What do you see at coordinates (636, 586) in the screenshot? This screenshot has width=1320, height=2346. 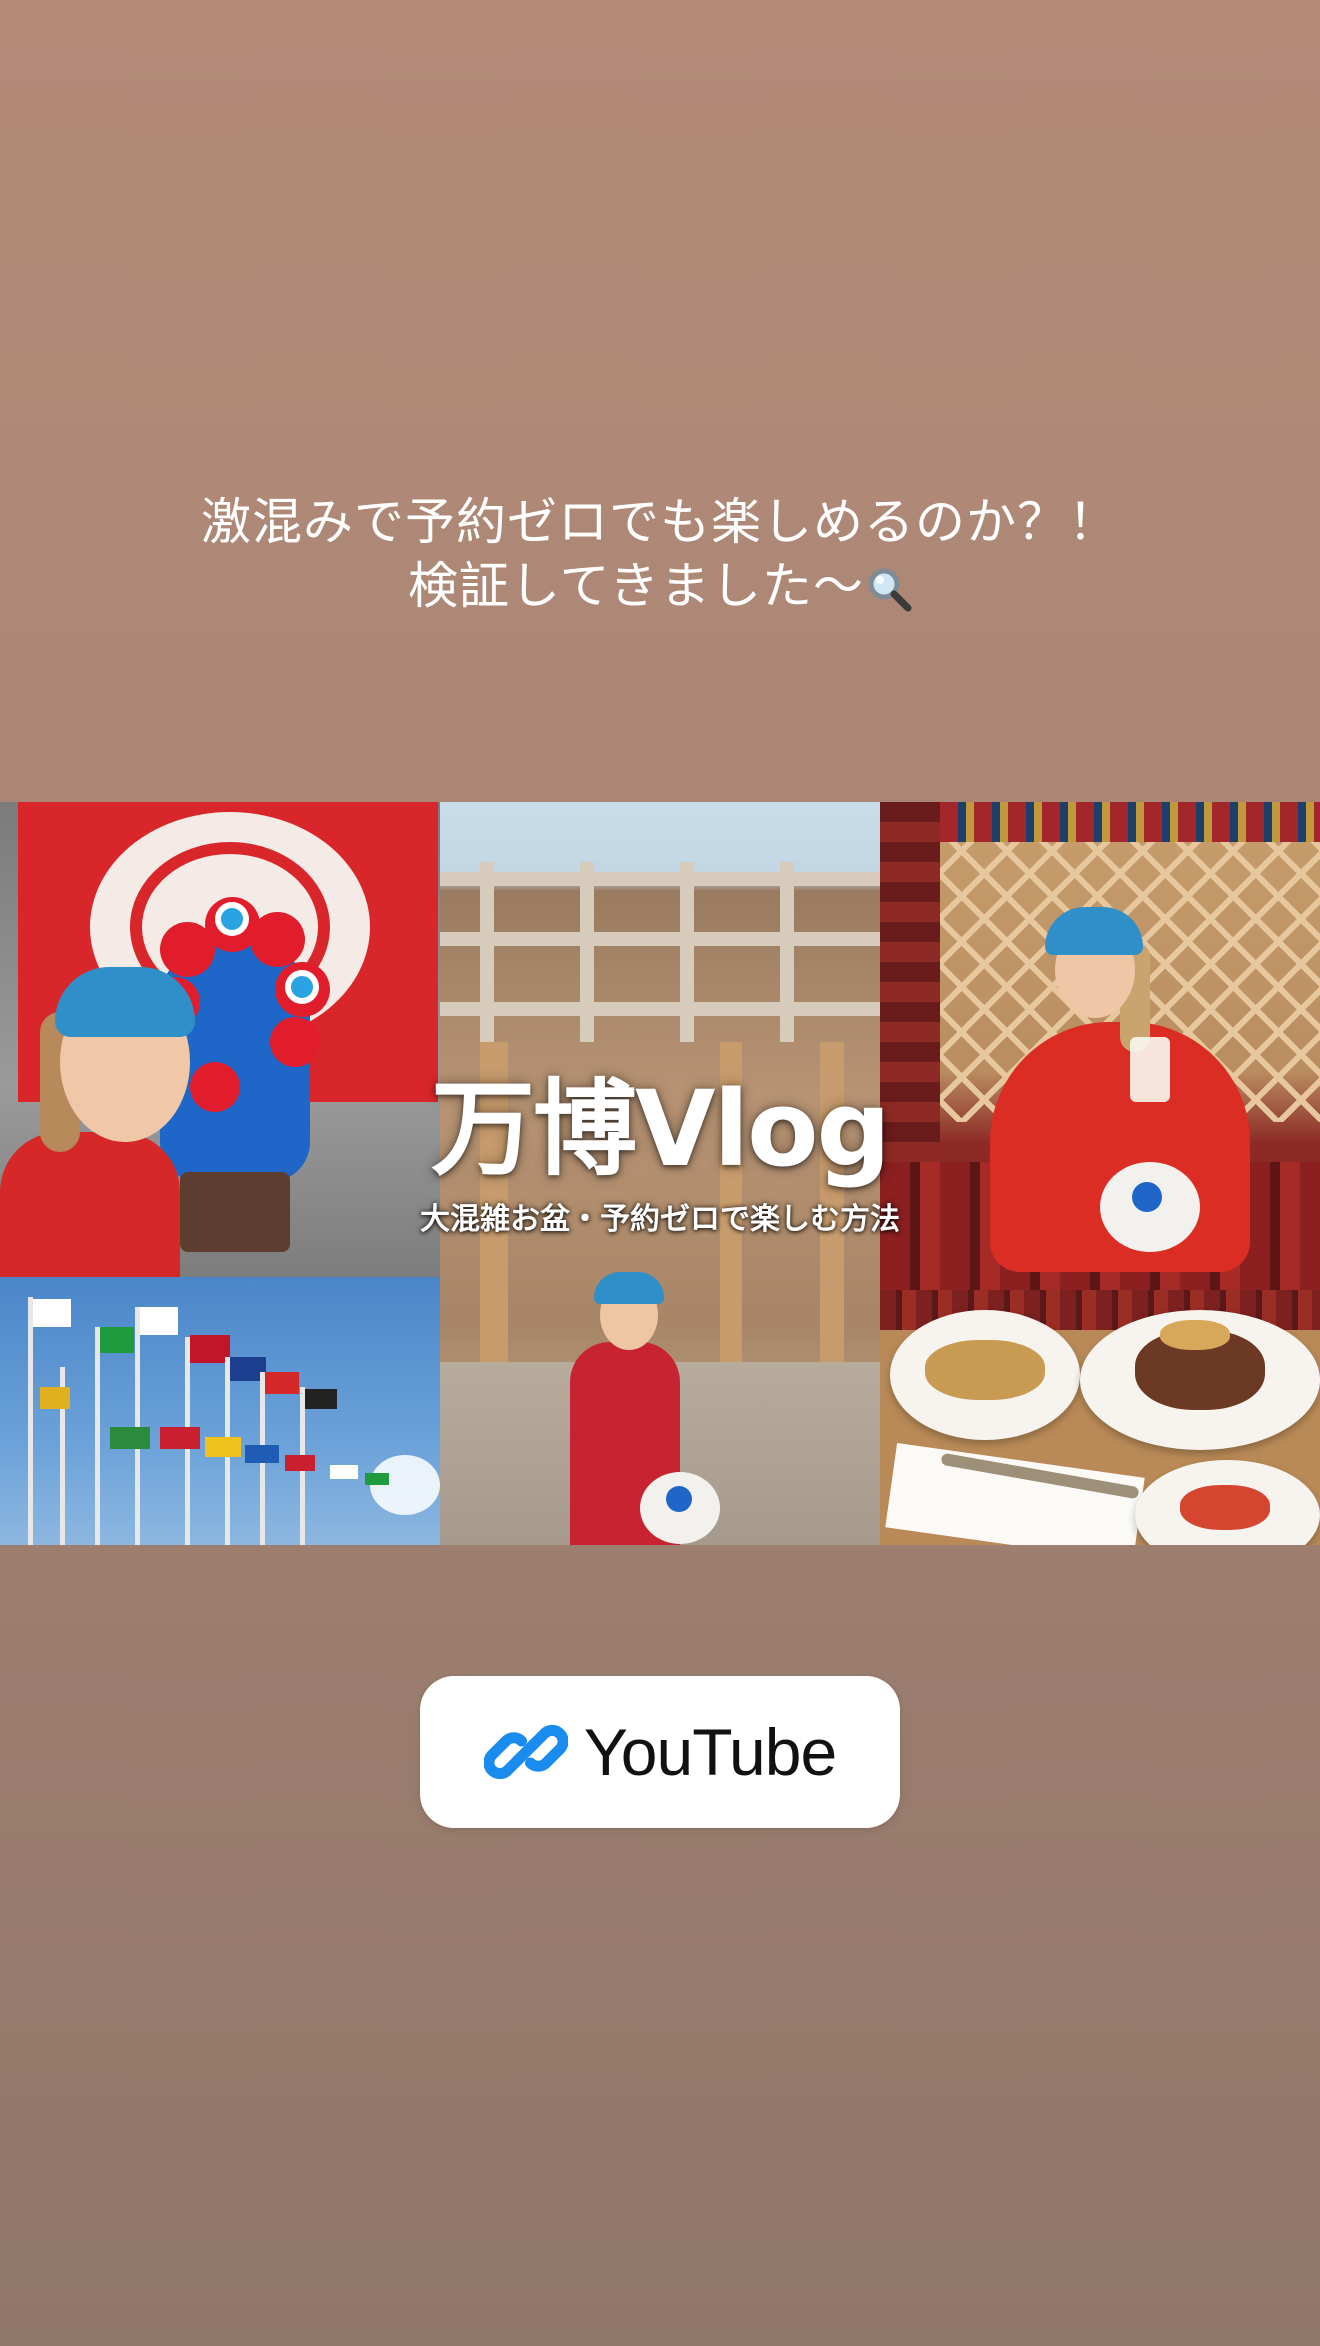 I see `caption-line-2: 検証してきました〜` at bounding box center [636, 586].